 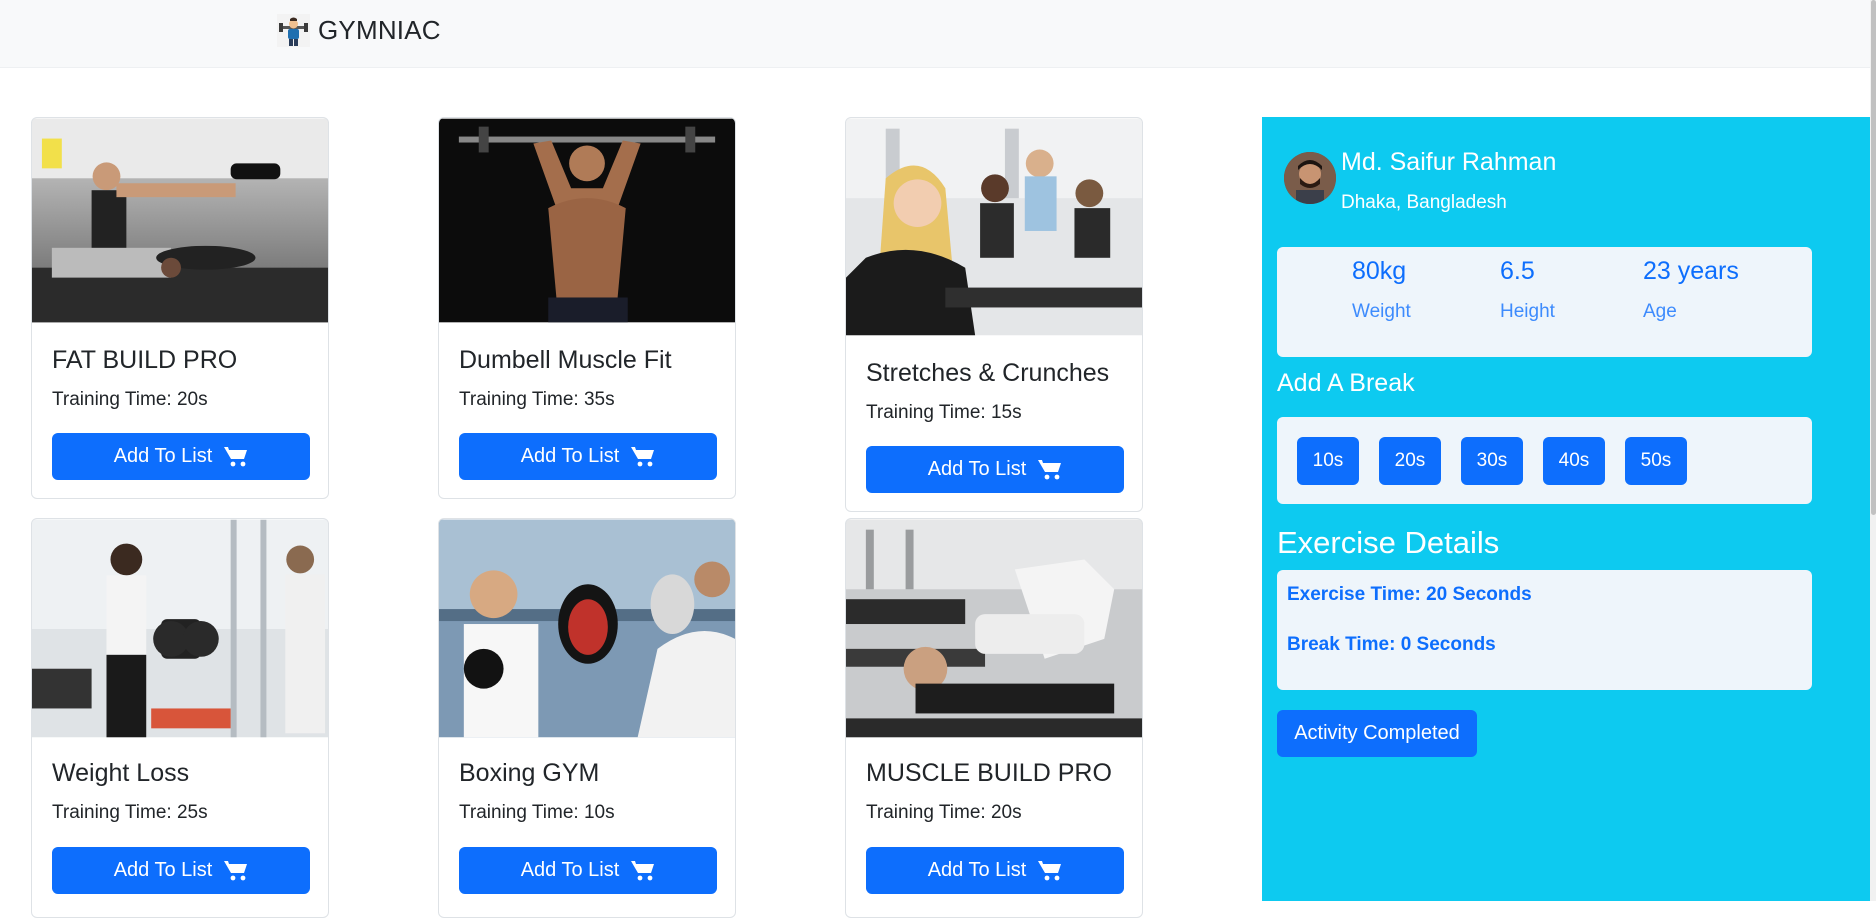 What do you see at coordinates (130, 812) in the screenshot?
I see `training-time: Training Time: 25s` at bounding box center [130, 812].